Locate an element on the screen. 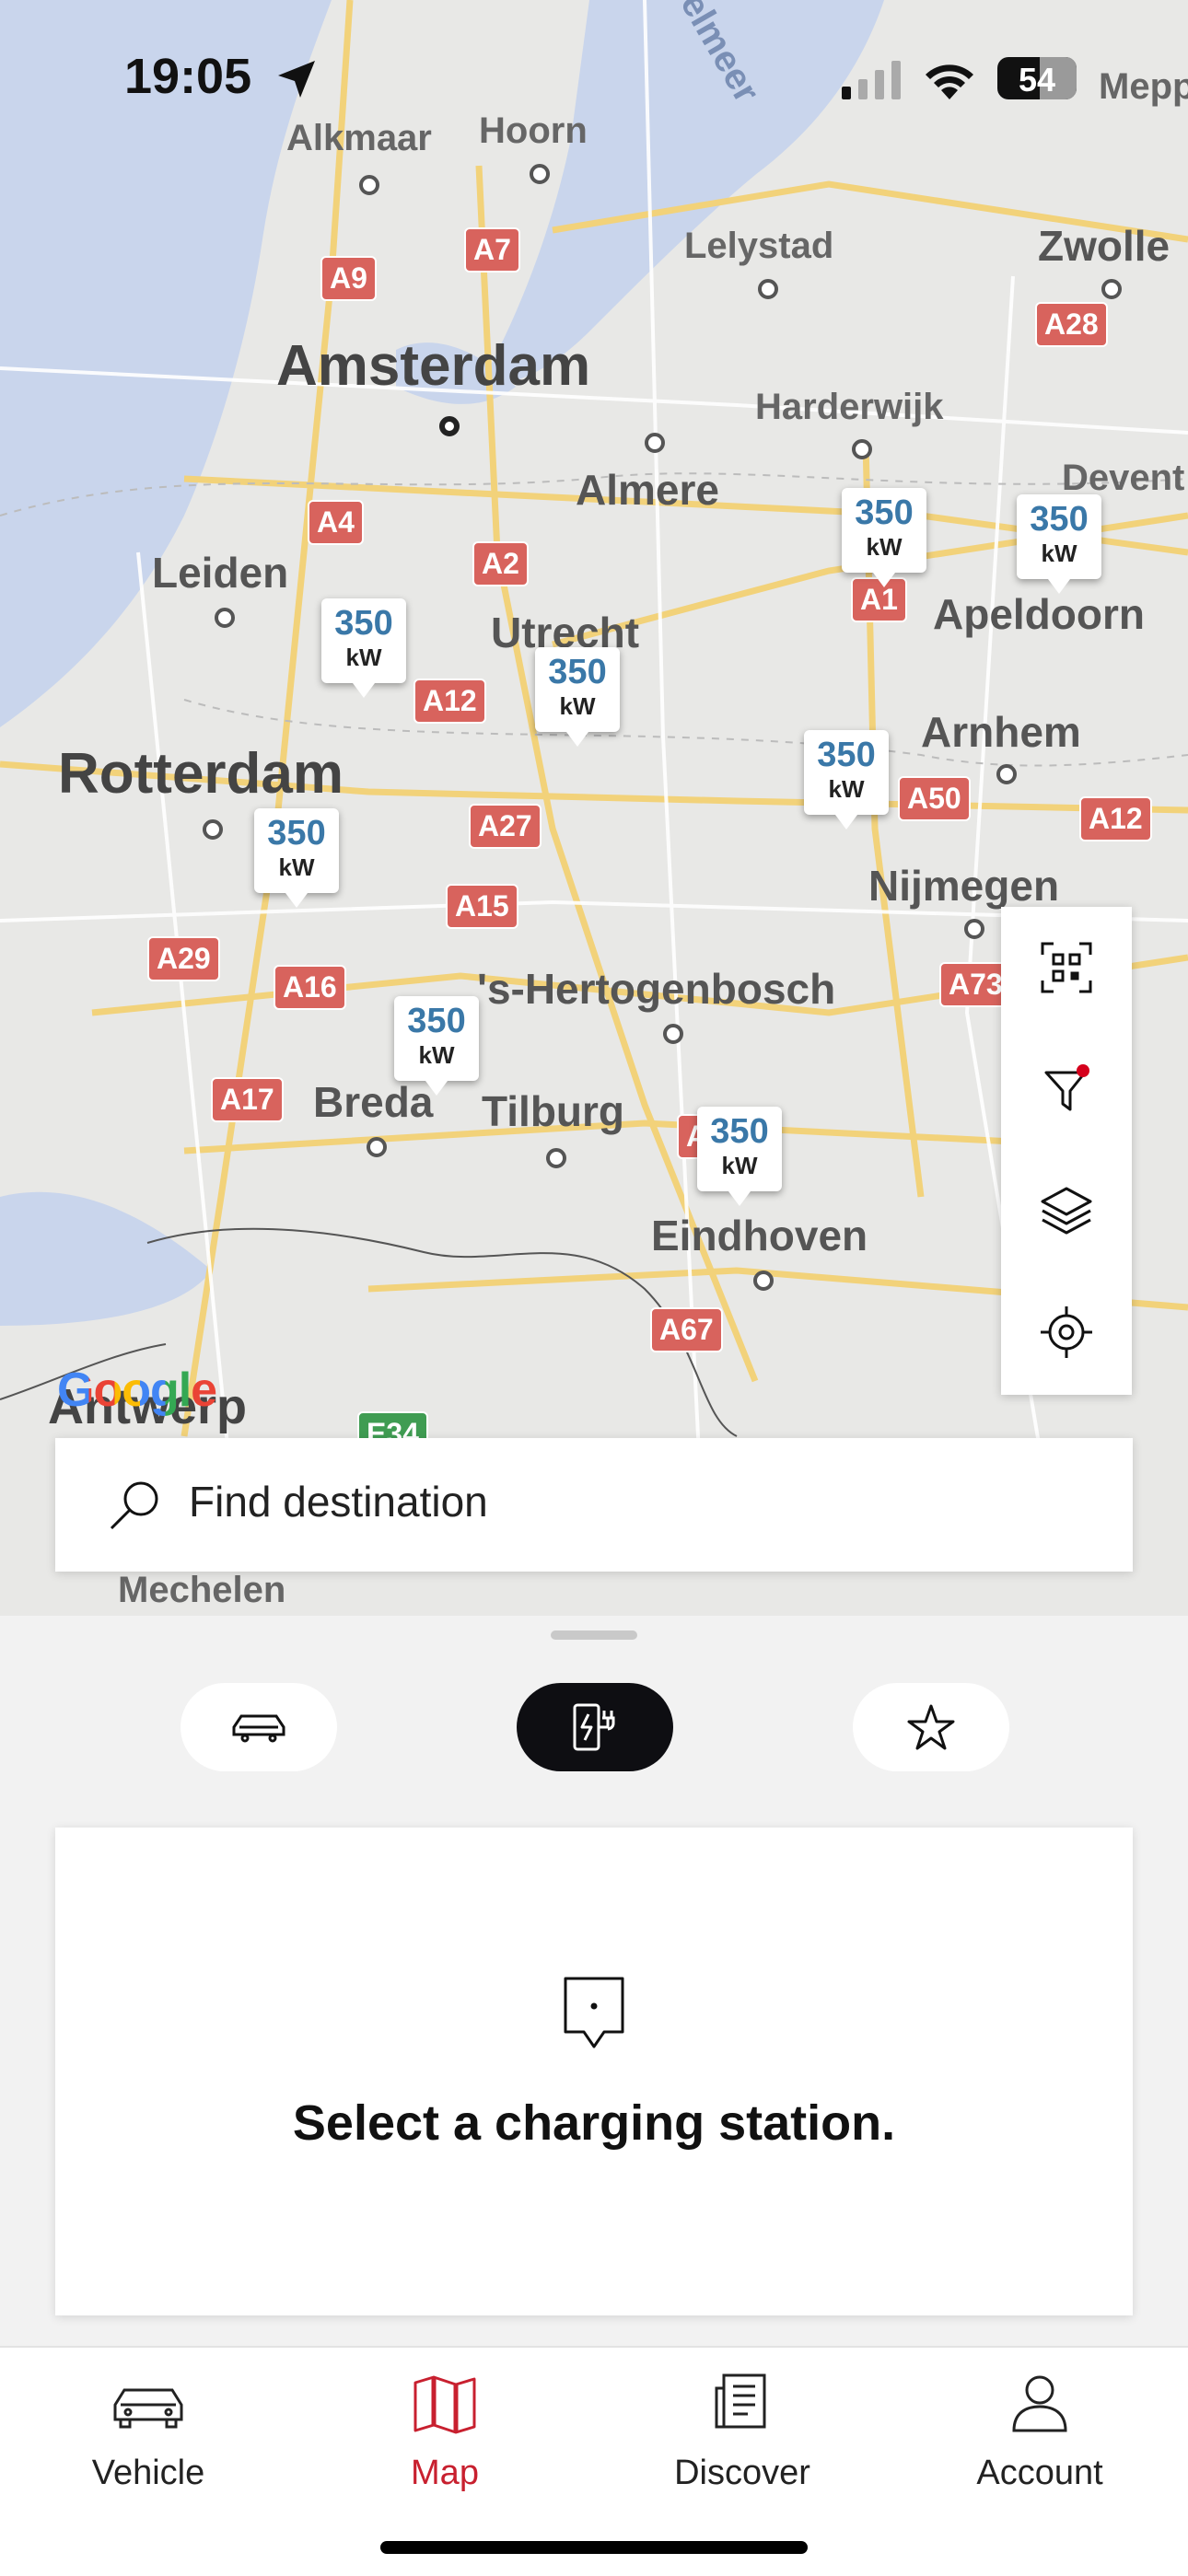 The width and height of the screenshot is (1188, 2576). charging-station-icon is located at coordinates (594, 1727).